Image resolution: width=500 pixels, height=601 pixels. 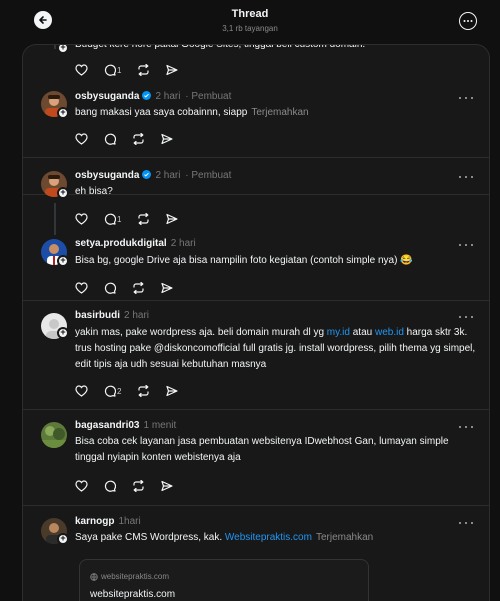 What do you see at coordinates (107, 425) in the screenshot?
I see `username: bagasandri03` at bounding box center [107, 425].